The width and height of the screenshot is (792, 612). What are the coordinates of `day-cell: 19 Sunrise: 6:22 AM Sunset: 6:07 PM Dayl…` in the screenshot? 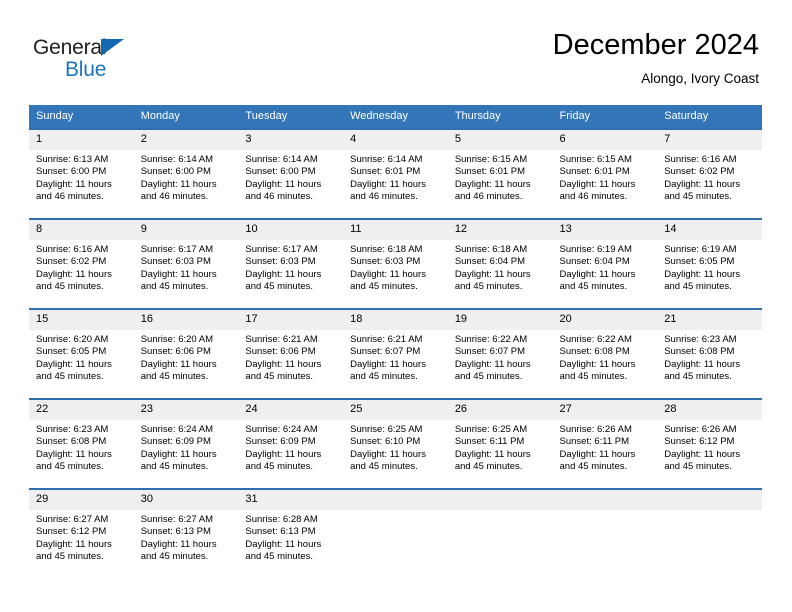 It's located at (500, 354).